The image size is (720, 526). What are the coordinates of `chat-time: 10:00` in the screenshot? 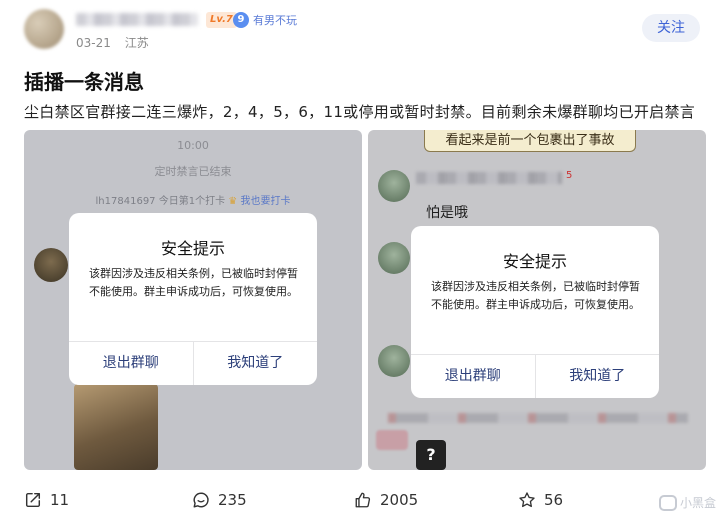 It's located at (193, 145).